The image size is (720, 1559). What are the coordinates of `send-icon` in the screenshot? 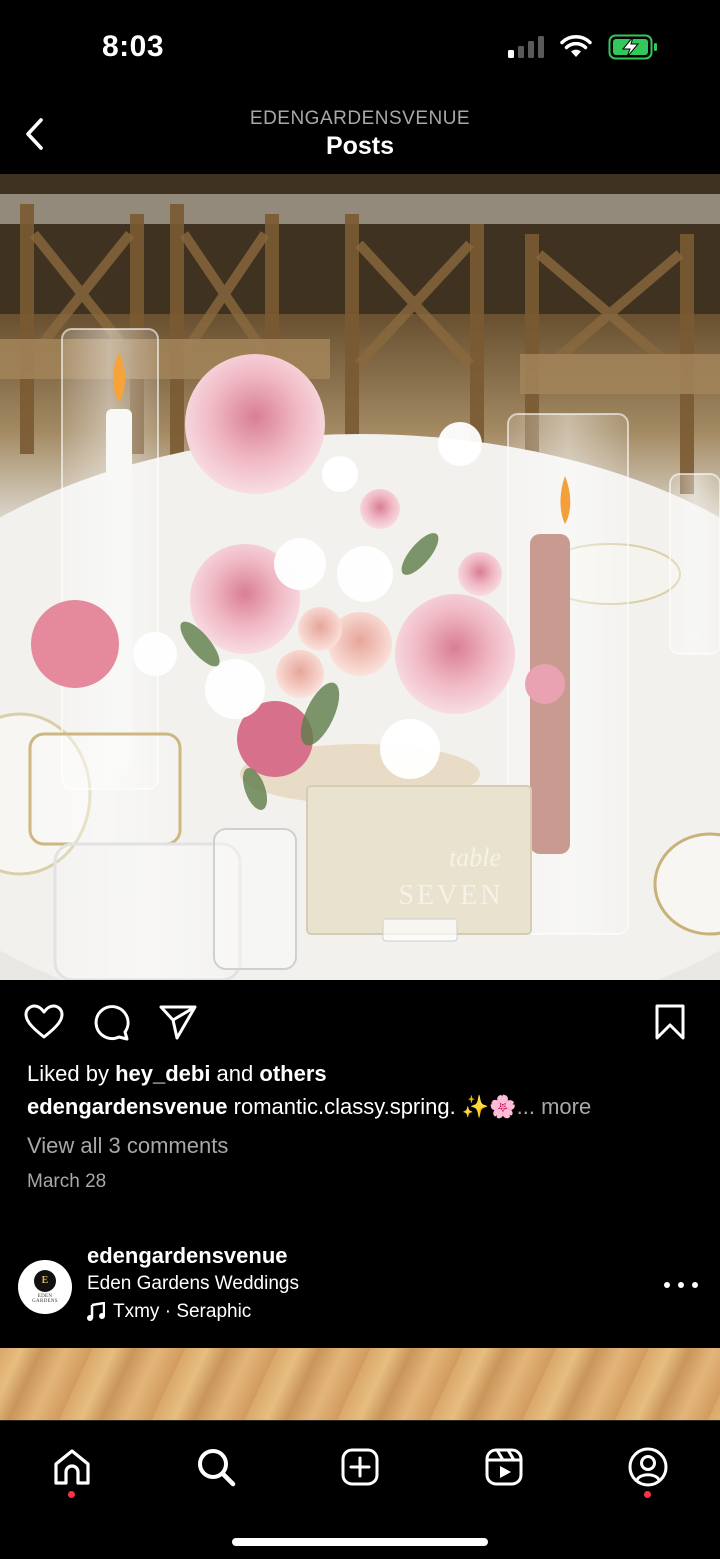 It's located at (178, 1022).